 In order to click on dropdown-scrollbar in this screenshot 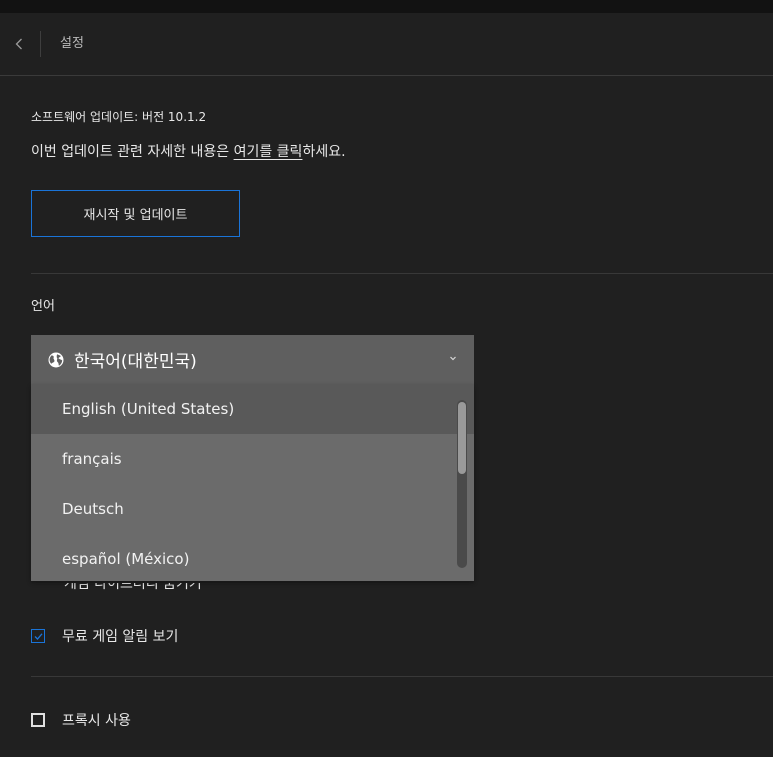, I will do `click(462, 484)`.